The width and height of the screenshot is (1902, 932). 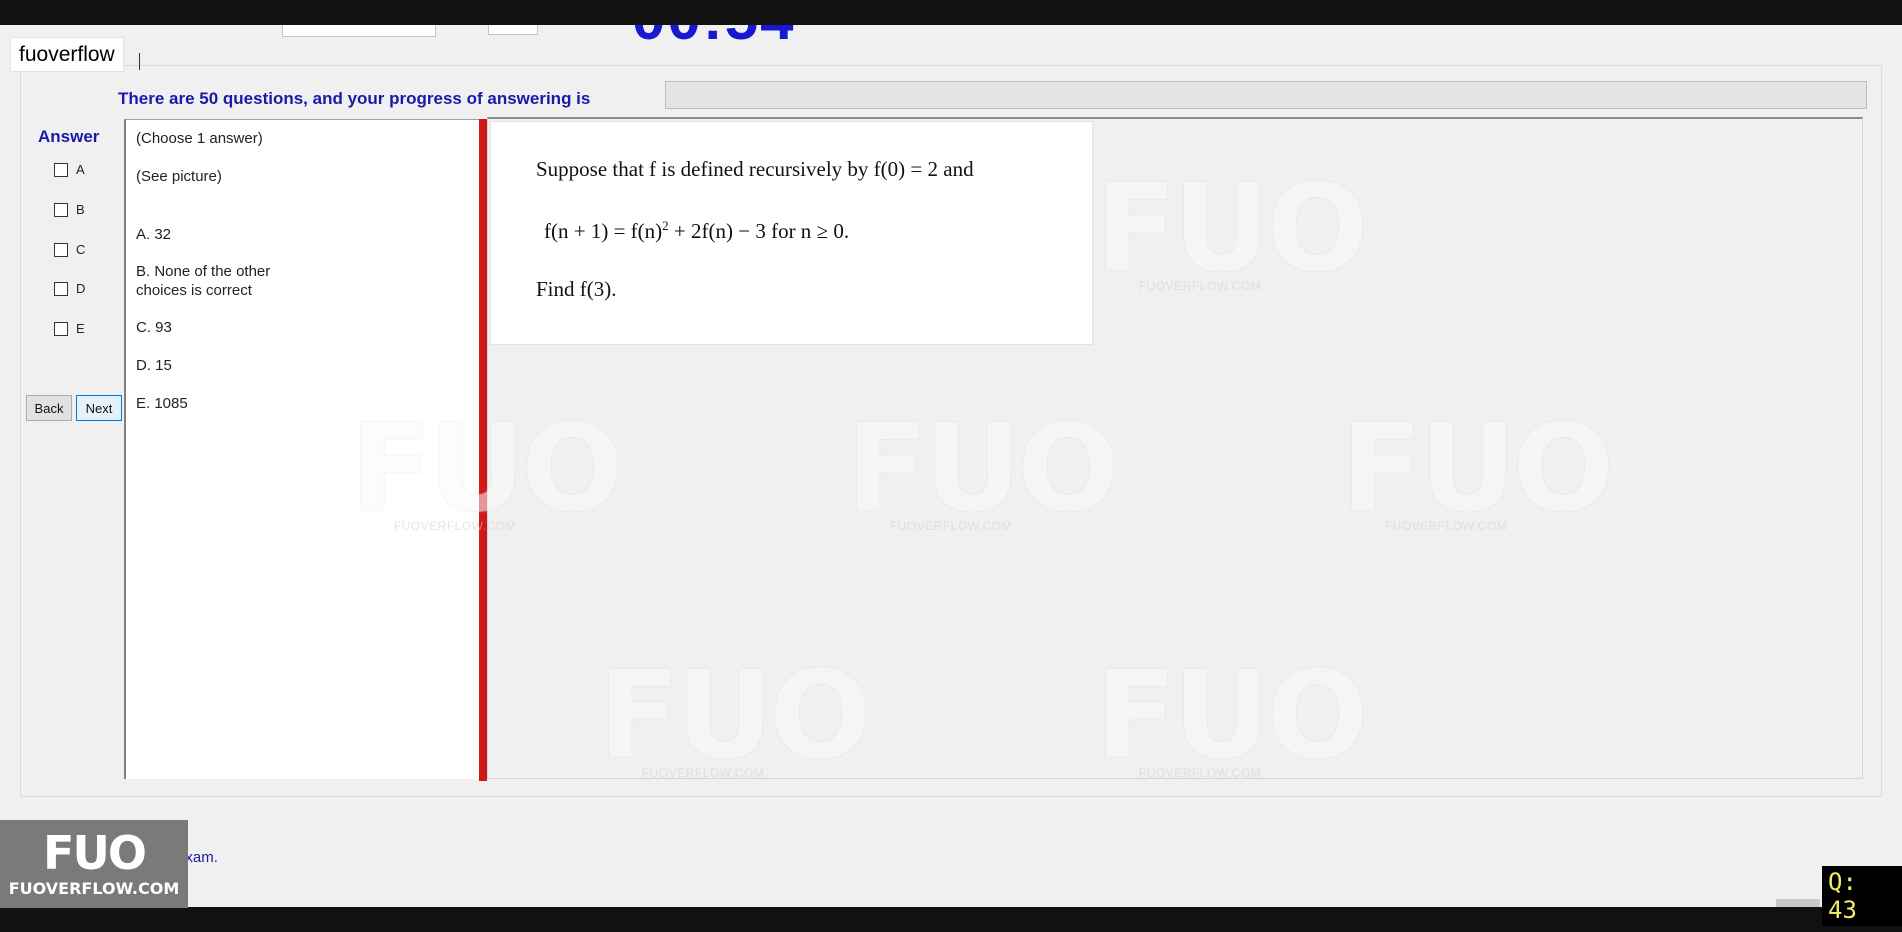 I want to click on question-line-3: Find f(3)., so click(x=576, y=289).